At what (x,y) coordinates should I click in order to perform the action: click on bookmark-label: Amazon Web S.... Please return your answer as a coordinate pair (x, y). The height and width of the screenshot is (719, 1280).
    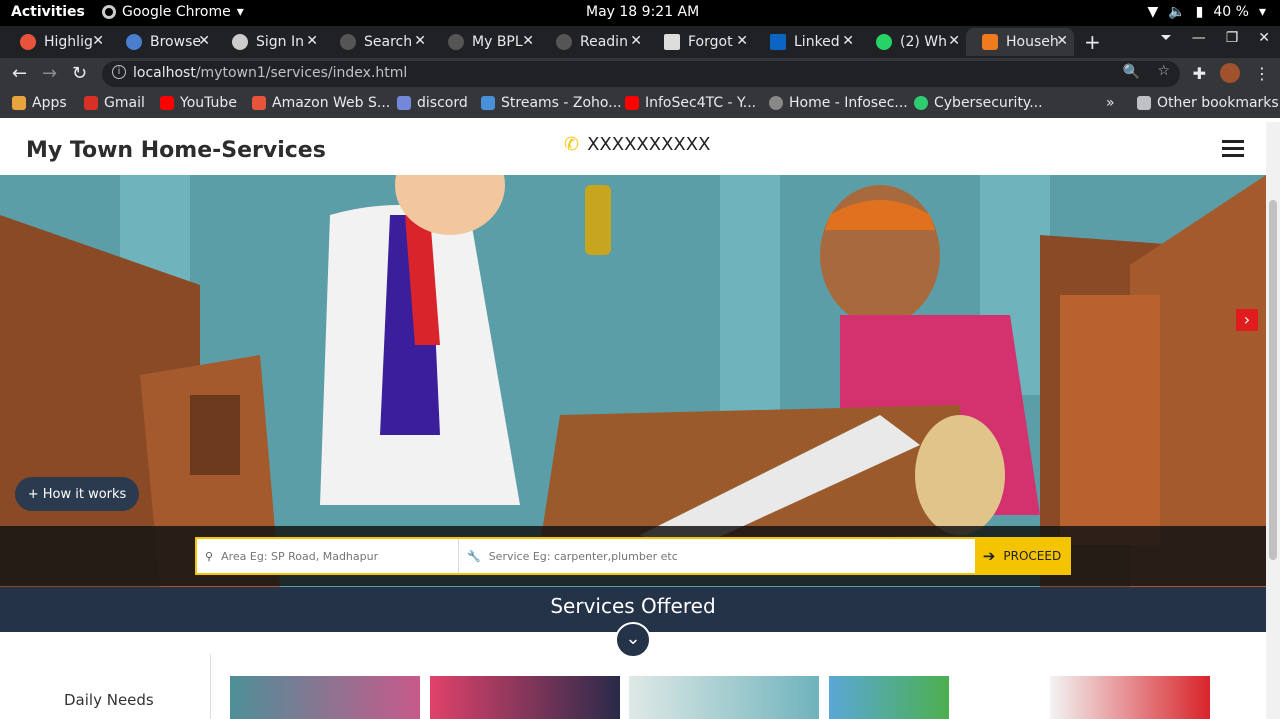
    Looking at the image, I should click on (331, 103).